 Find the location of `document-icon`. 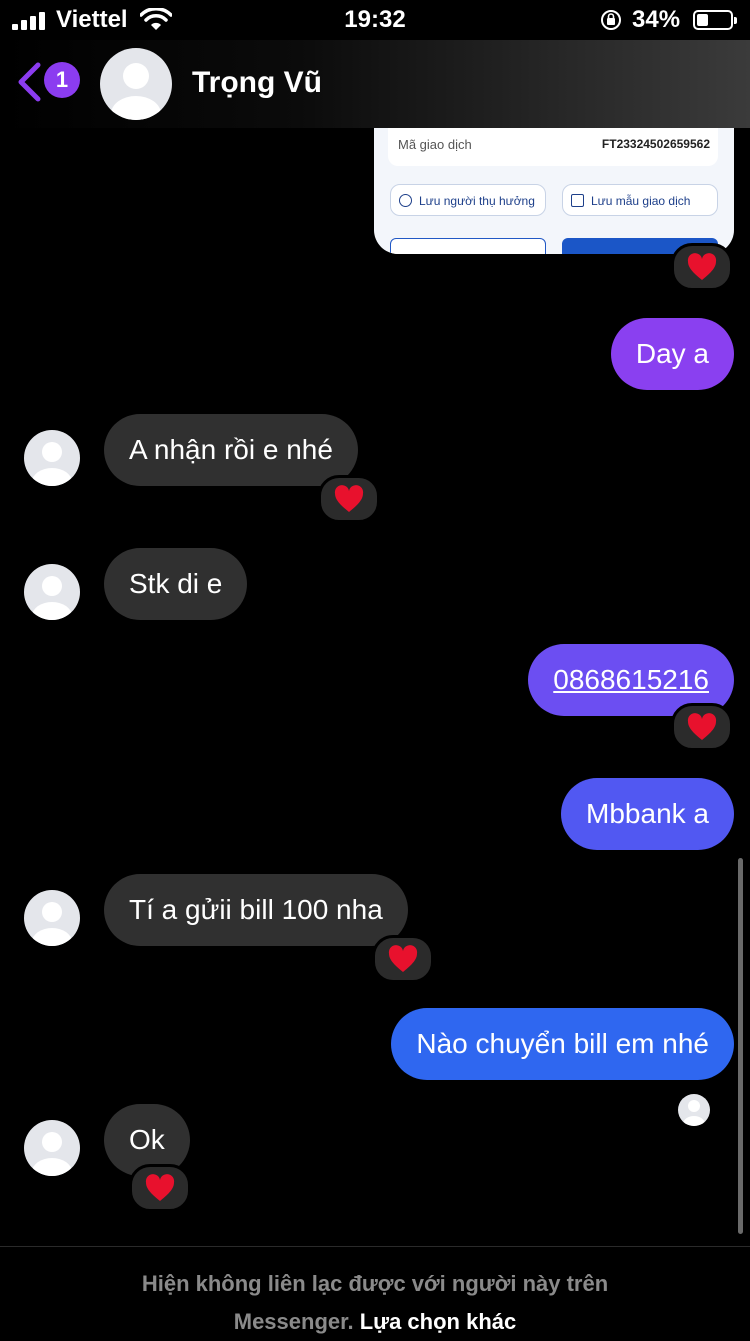

document-icon is located at coordinates (577, 200).